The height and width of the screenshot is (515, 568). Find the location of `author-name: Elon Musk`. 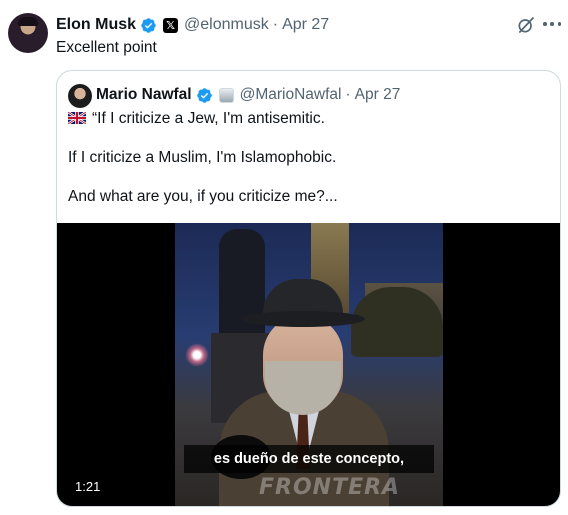

author-name: Elon Musk is located at coordinates (96, 25).